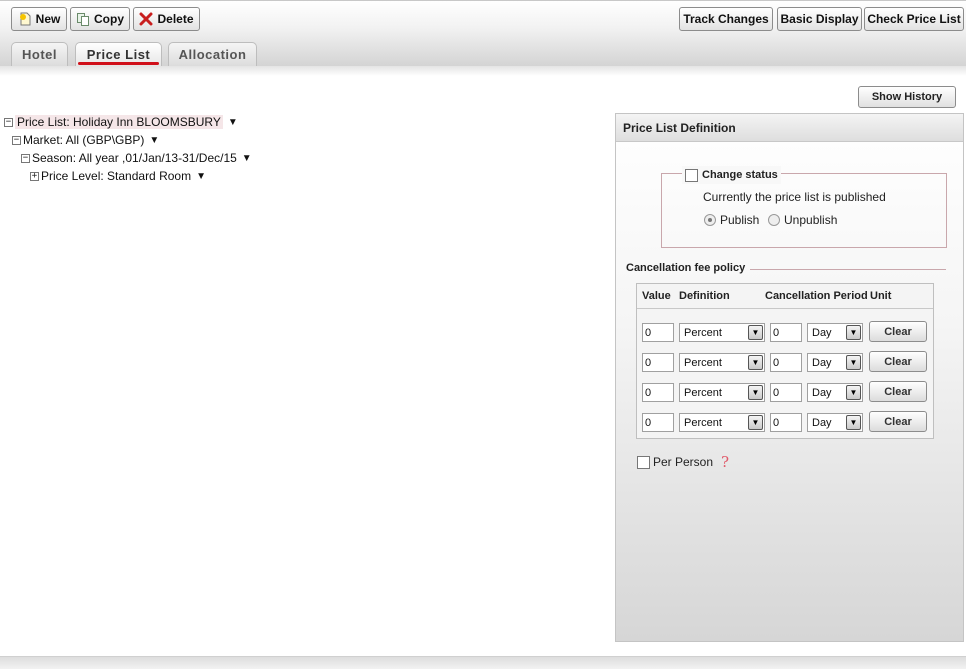 The image size is (966, 669). What do you see at coordinates (686, 268) in the screenshot?
I see `cancellation-fee-title: Cancellation fee policy` at bounding box center [686, 268].